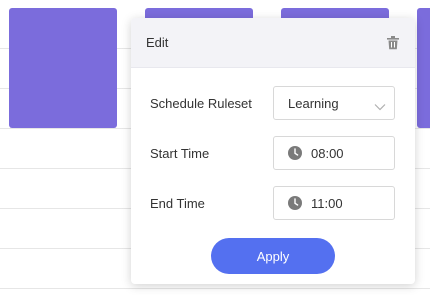 The width and height of the screenshot is (430, 295). I want to click on trash-icon, so click(393, 42).